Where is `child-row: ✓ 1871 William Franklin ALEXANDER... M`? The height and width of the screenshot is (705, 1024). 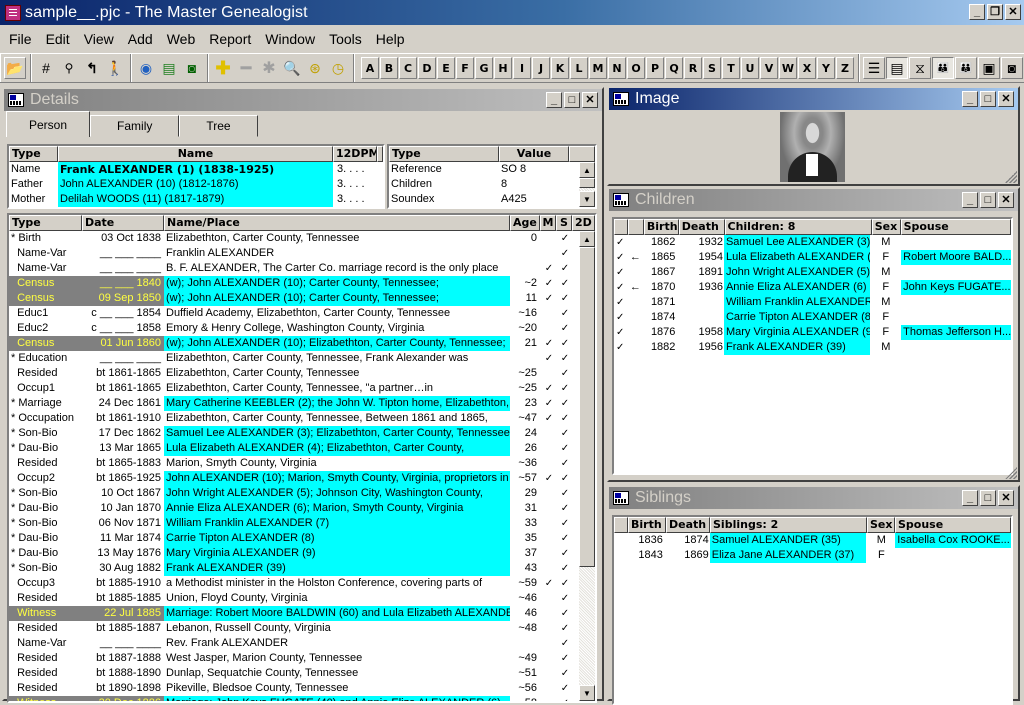 child-row: ✓ 1871 William Franklin ALEXANDER... M is located at coordinates (812, 302).